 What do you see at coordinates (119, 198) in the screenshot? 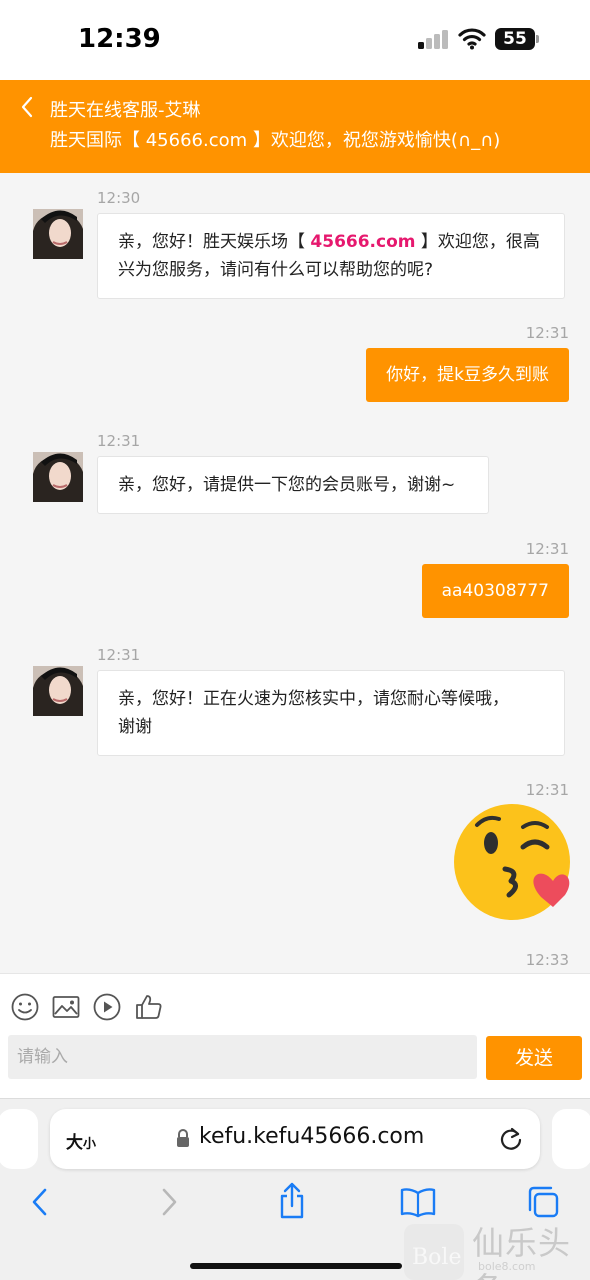
I see `message-timestamp: 12:30` at bounding box center [119, 198].